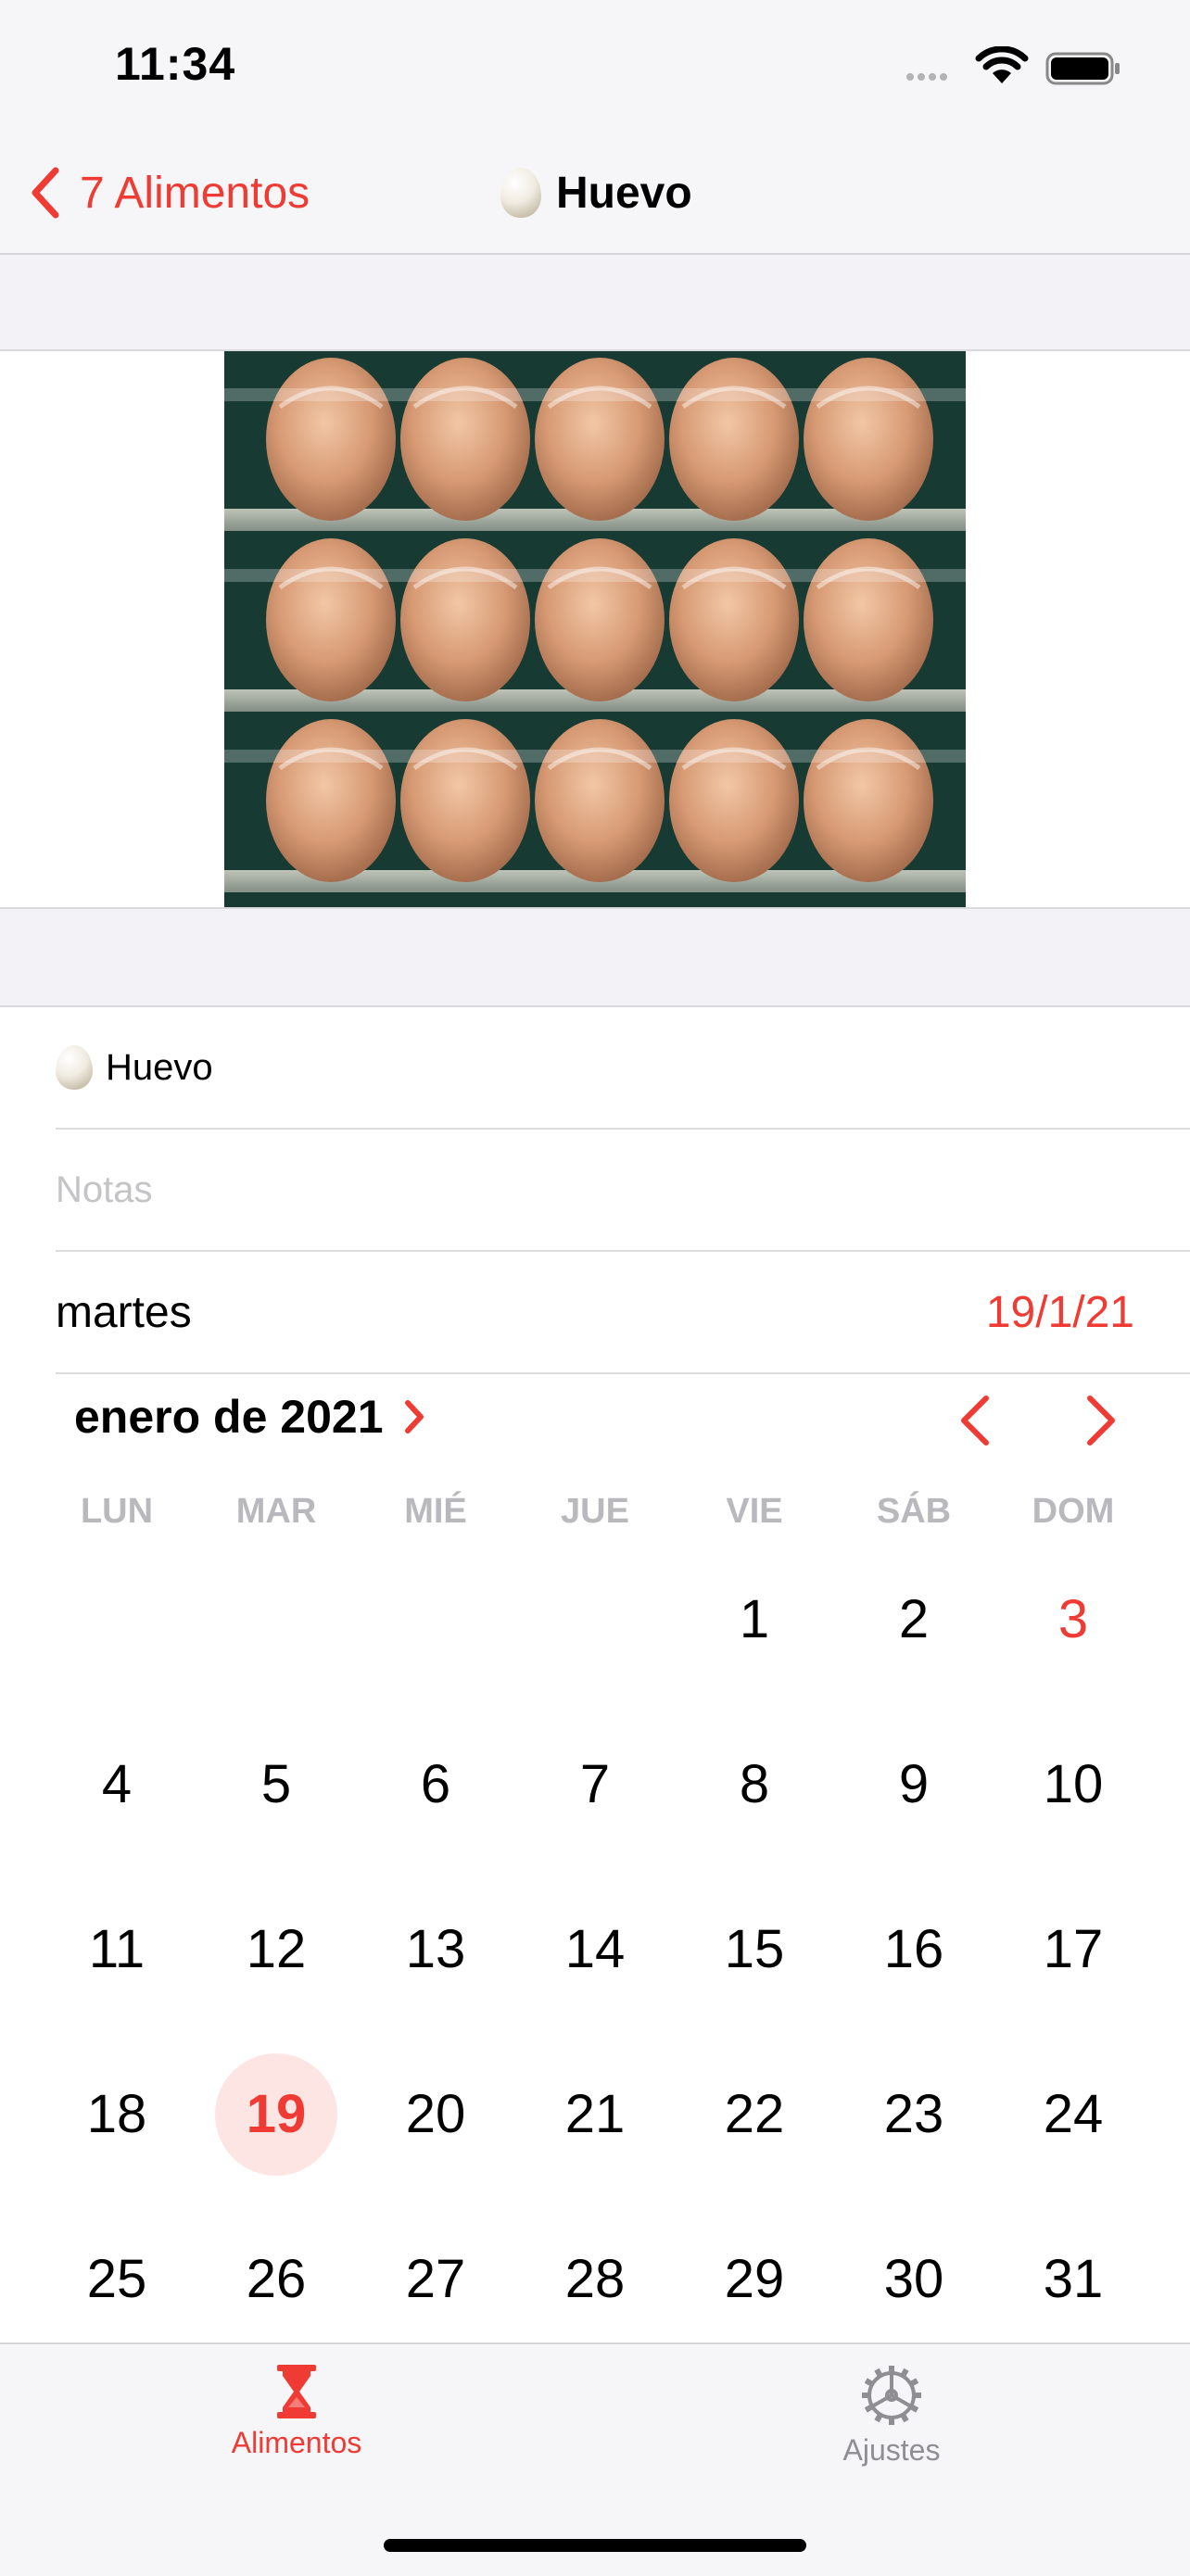 The width and height of the screenshot is (1190, 2576). What do you see at coordinates (914, 1785) in the screenshot?
I see `calendar-day: 9` at bounding box center [914, 1785].